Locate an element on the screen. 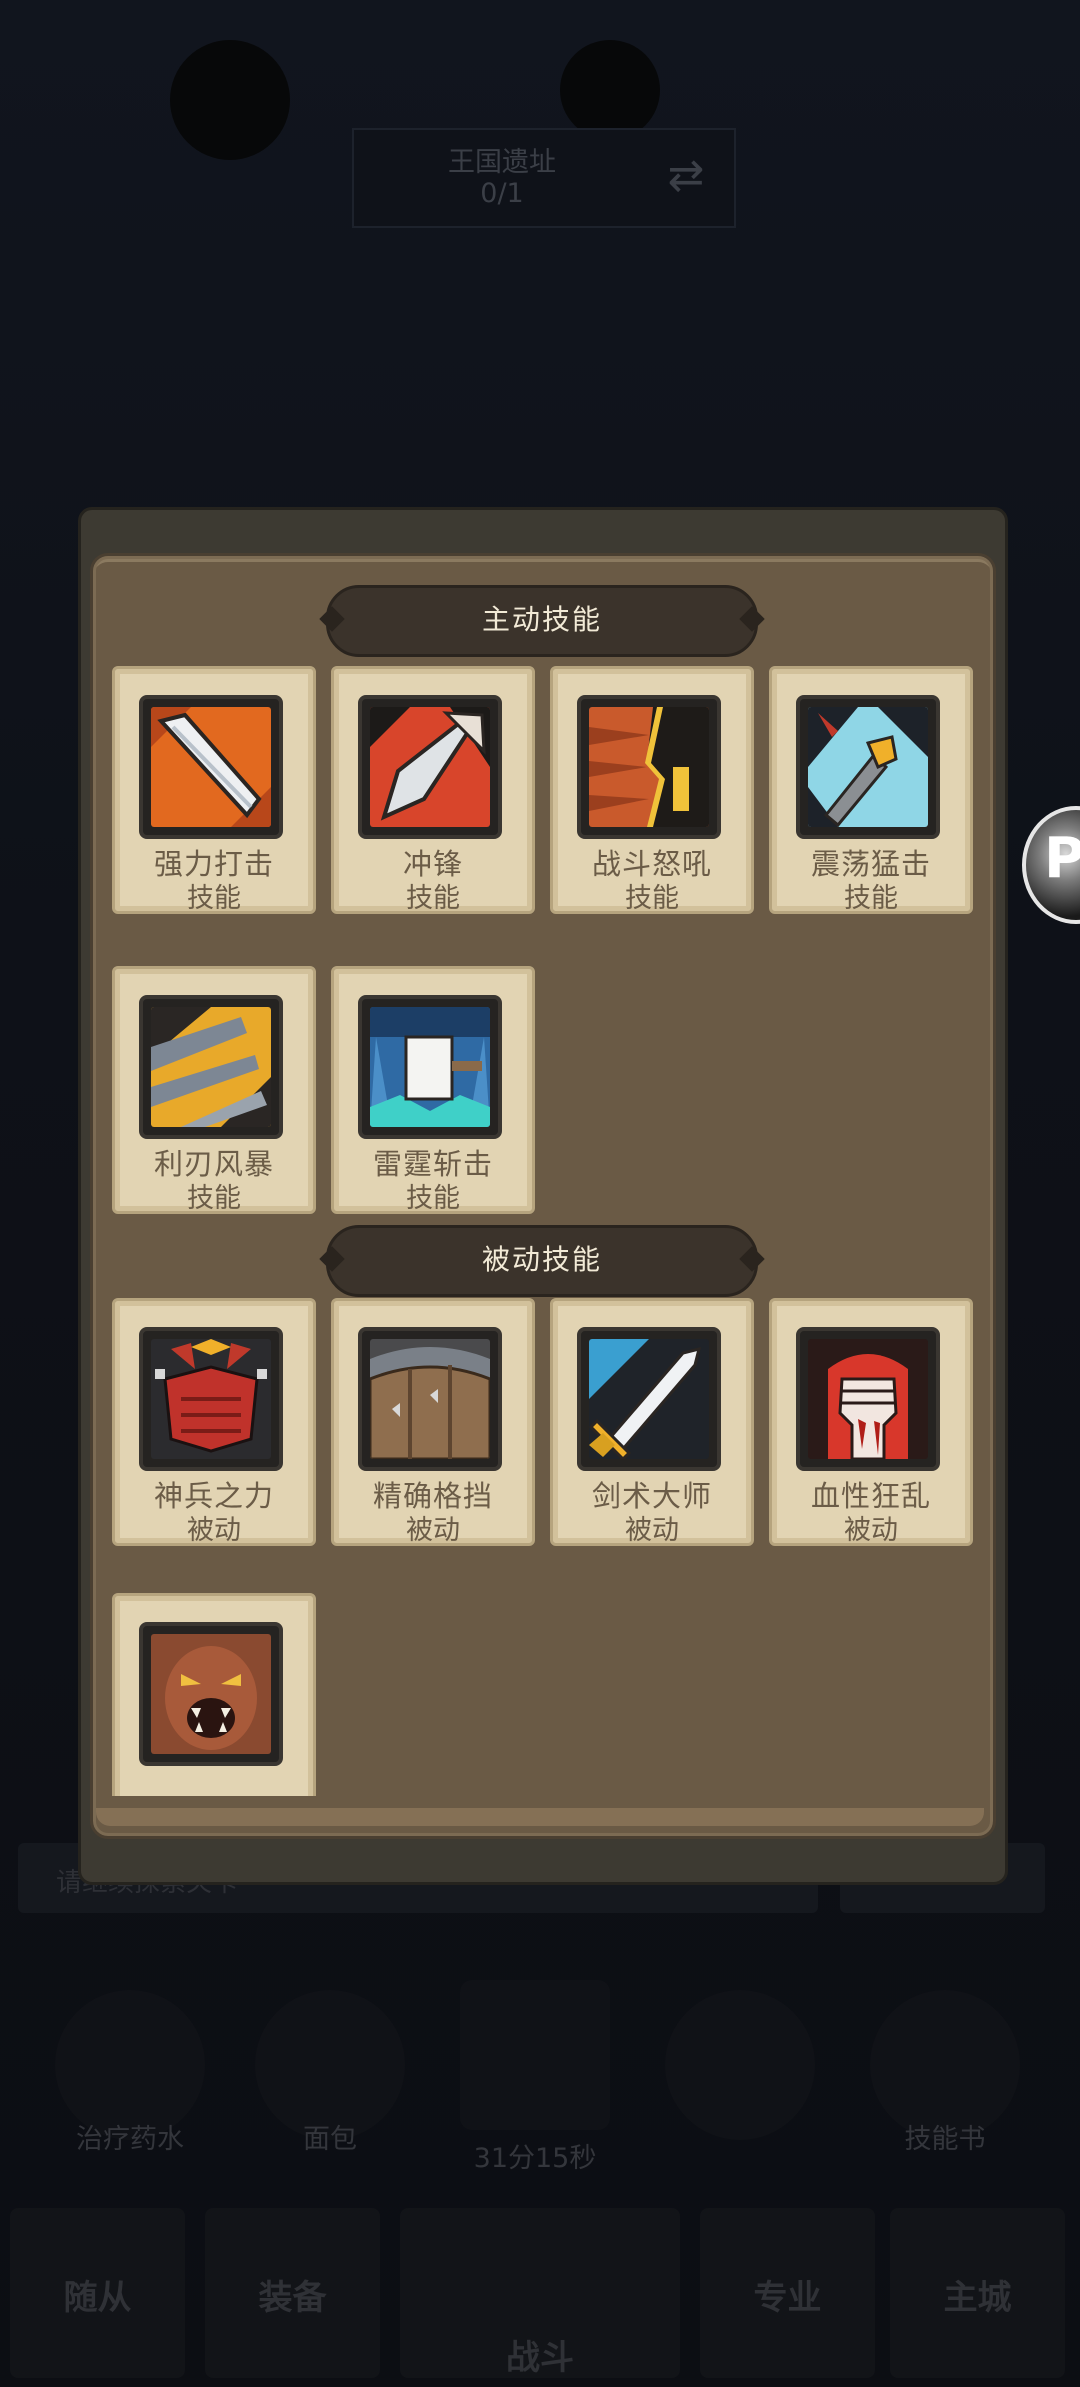  skill-card: 雷霆斩击 技能 is located at coordinates (433, 1090).